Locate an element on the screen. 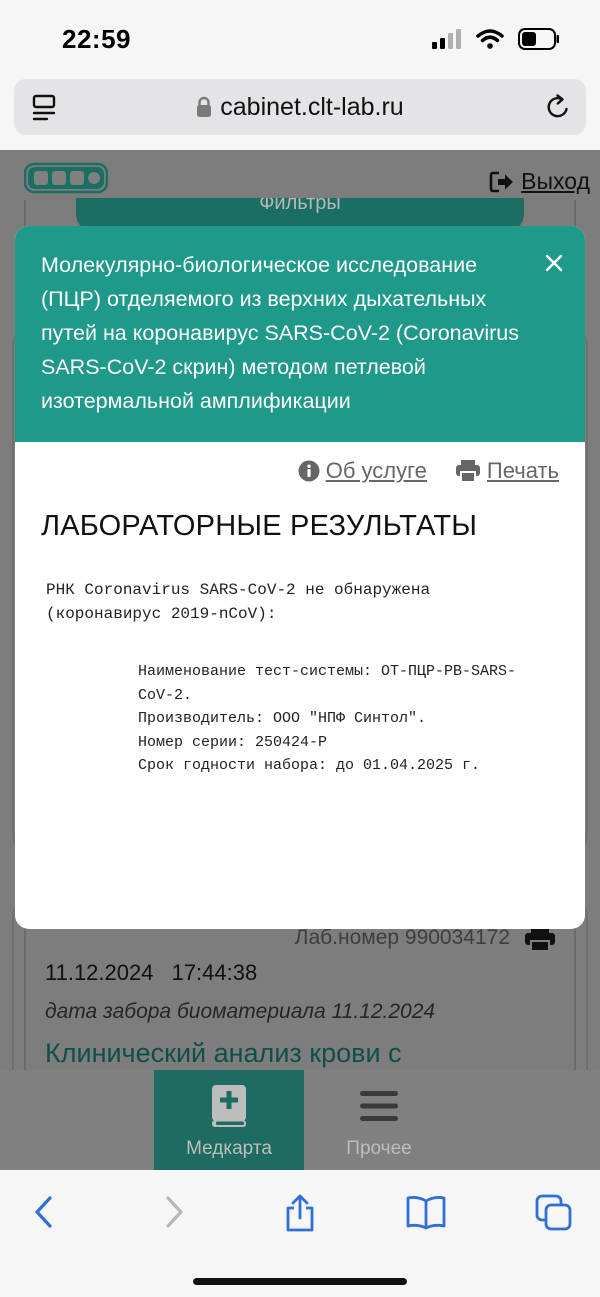 The height and width of the screenshot is (1297, 600). close-icon is located at coordinates (554, 263).